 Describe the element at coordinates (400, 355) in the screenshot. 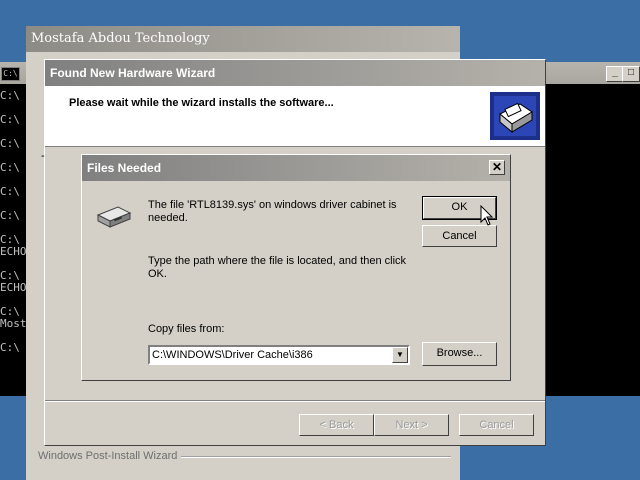

I see `chevron-down-icon: ▼` at that location.